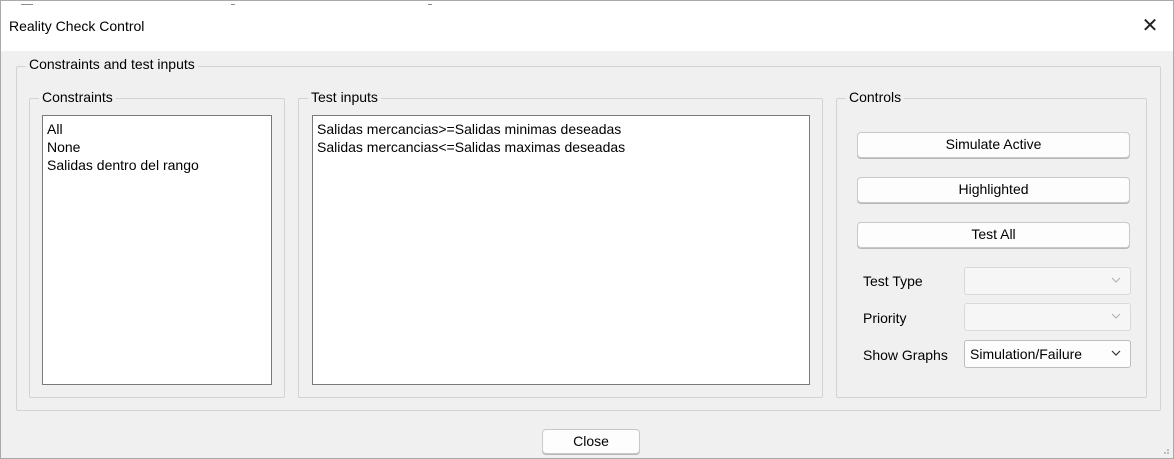  I want to click on highlighted-button: Highlighted, so click(993, 190).